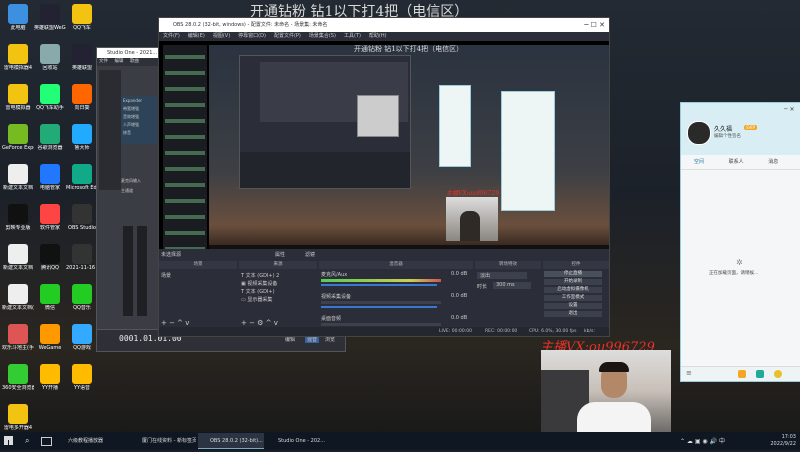 The height and width of the screenshot is (452, 800). Describe the element at coordinates (736, 162) in the screenshot. I see `tab-contacts: 联系人` at that location.